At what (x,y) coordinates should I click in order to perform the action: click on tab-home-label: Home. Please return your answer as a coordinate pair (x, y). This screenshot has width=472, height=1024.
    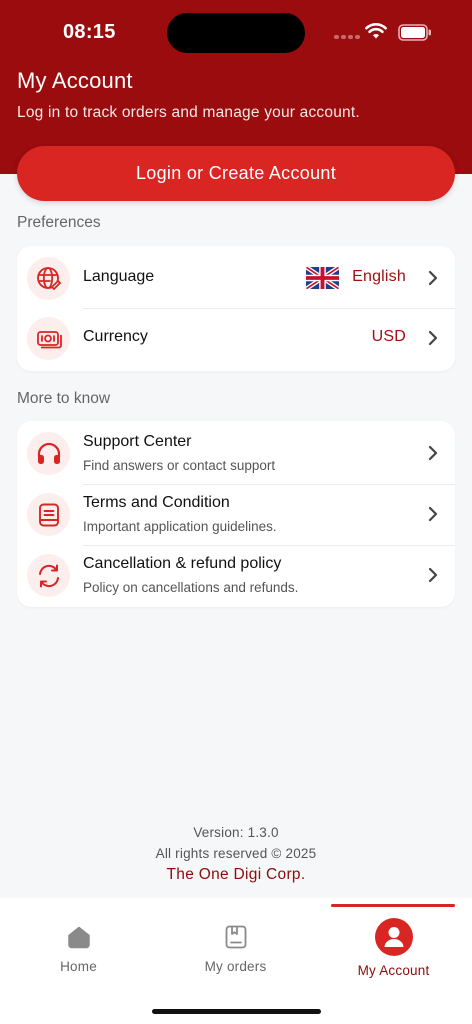
    Looking at the image, I should click on (78, 966).